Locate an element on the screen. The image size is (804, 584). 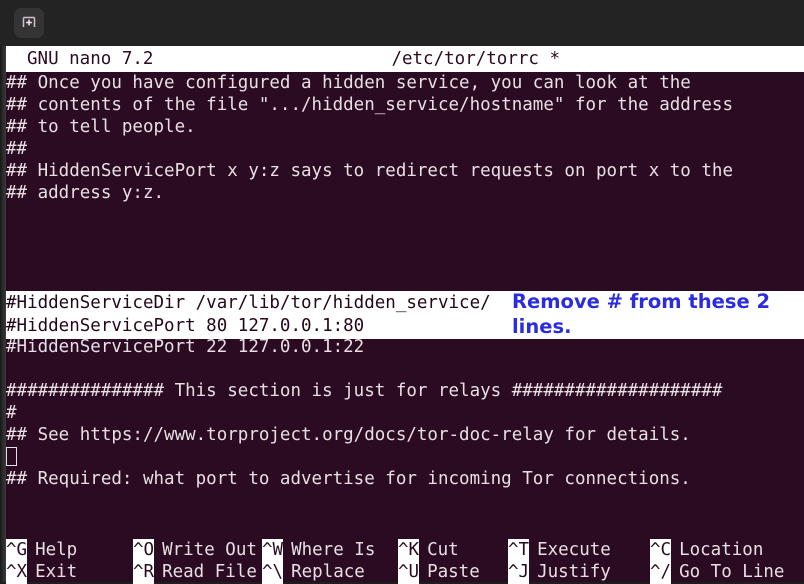
shortcut-key: ^T is located at coordinates (519, 550).